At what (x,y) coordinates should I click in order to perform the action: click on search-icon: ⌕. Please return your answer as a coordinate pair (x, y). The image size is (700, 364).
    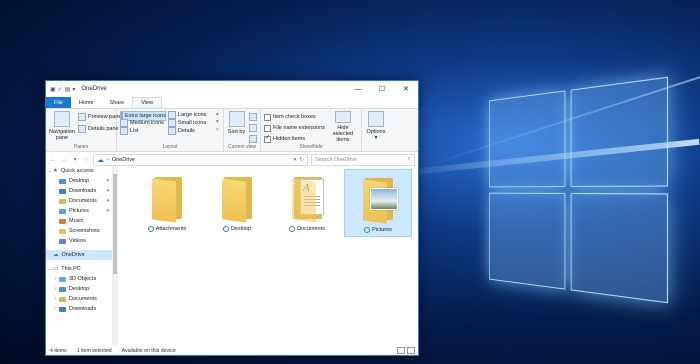
    Looking at the image, I should click on (409, 159).